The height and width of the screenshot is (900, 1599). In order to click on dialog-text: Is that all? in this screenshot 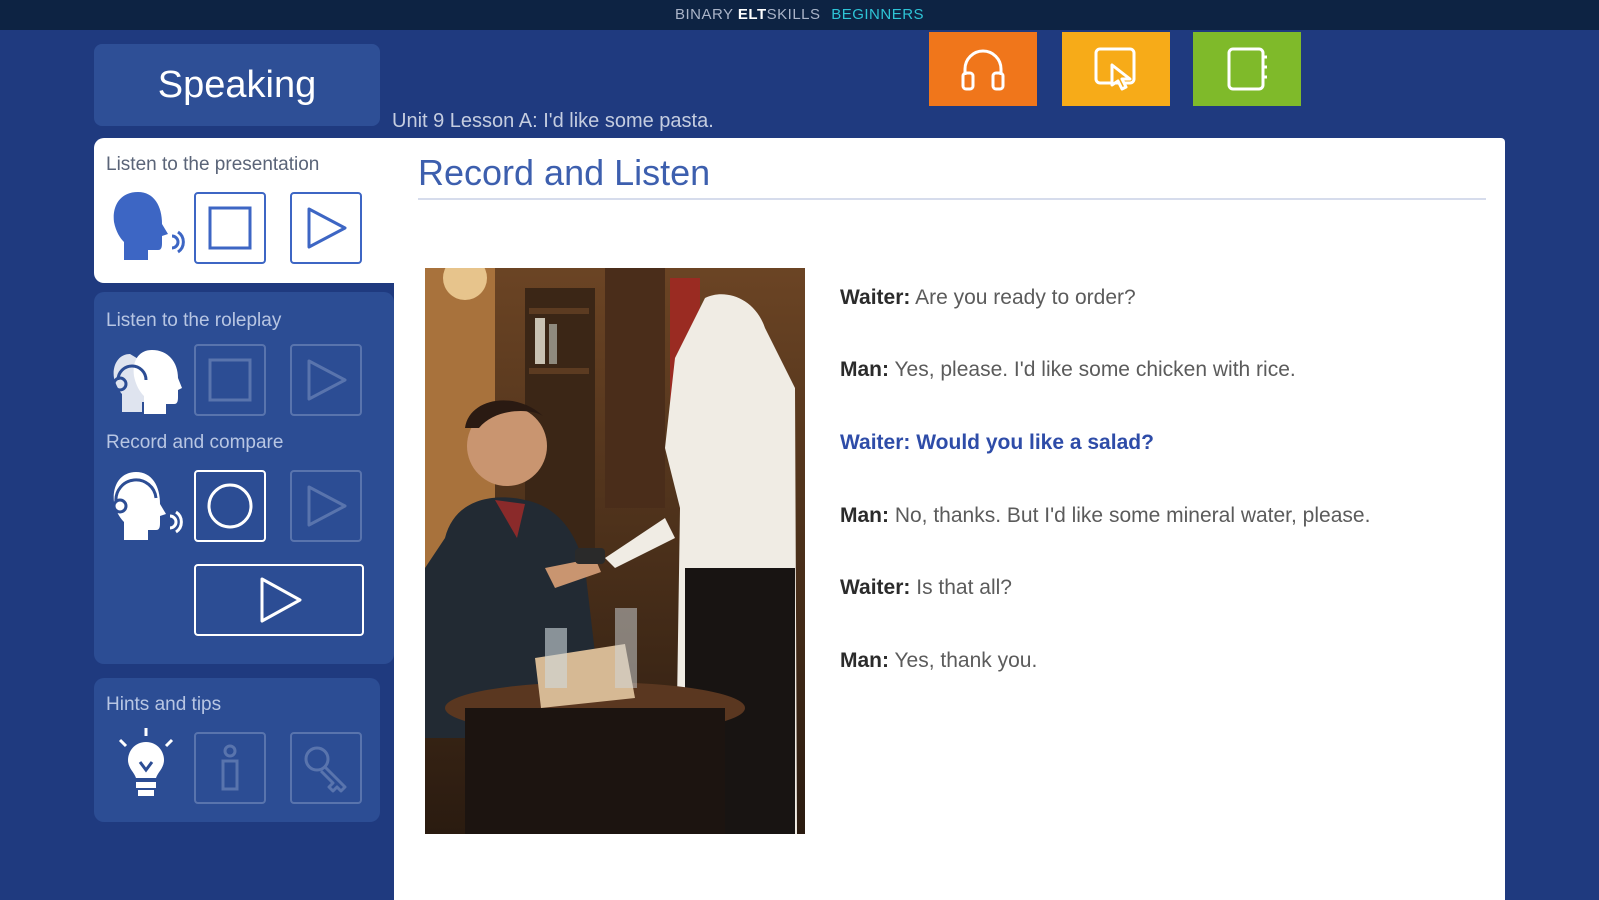, I will do `click(961, 587)`.